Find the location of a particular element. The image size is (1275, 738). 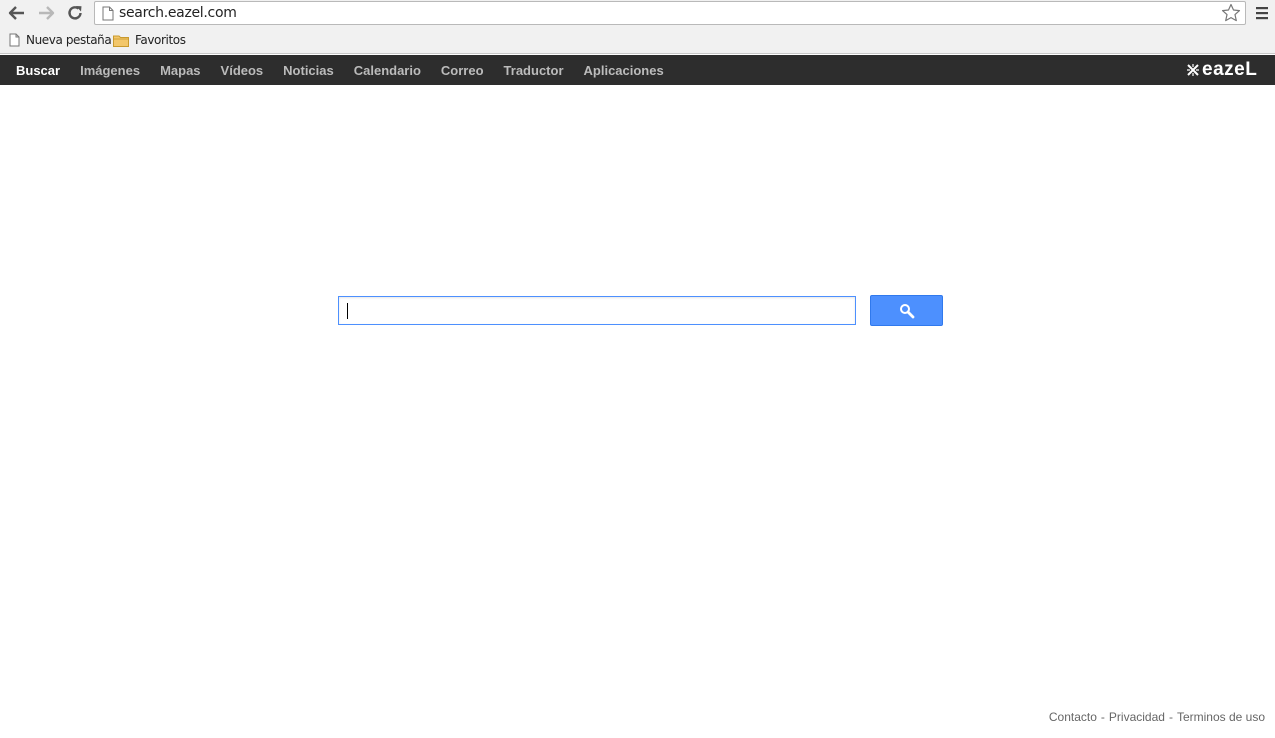

nav-link-noticias: Noticias is located at coordinates (308, 70).